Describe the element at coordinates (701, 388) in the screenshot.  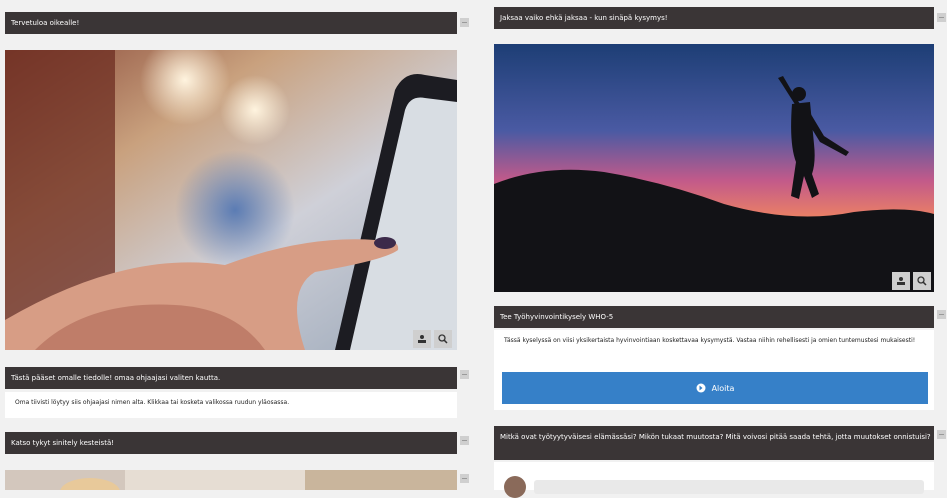
I see `arrow-circle-icon` at that location.